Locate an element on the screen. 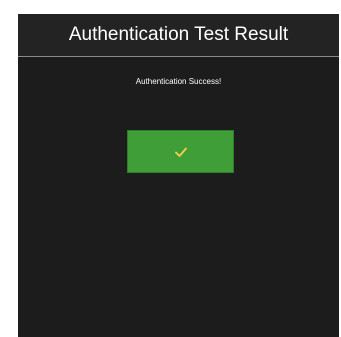  result-message: Authentication Success! is located at coordinates (178, 81).